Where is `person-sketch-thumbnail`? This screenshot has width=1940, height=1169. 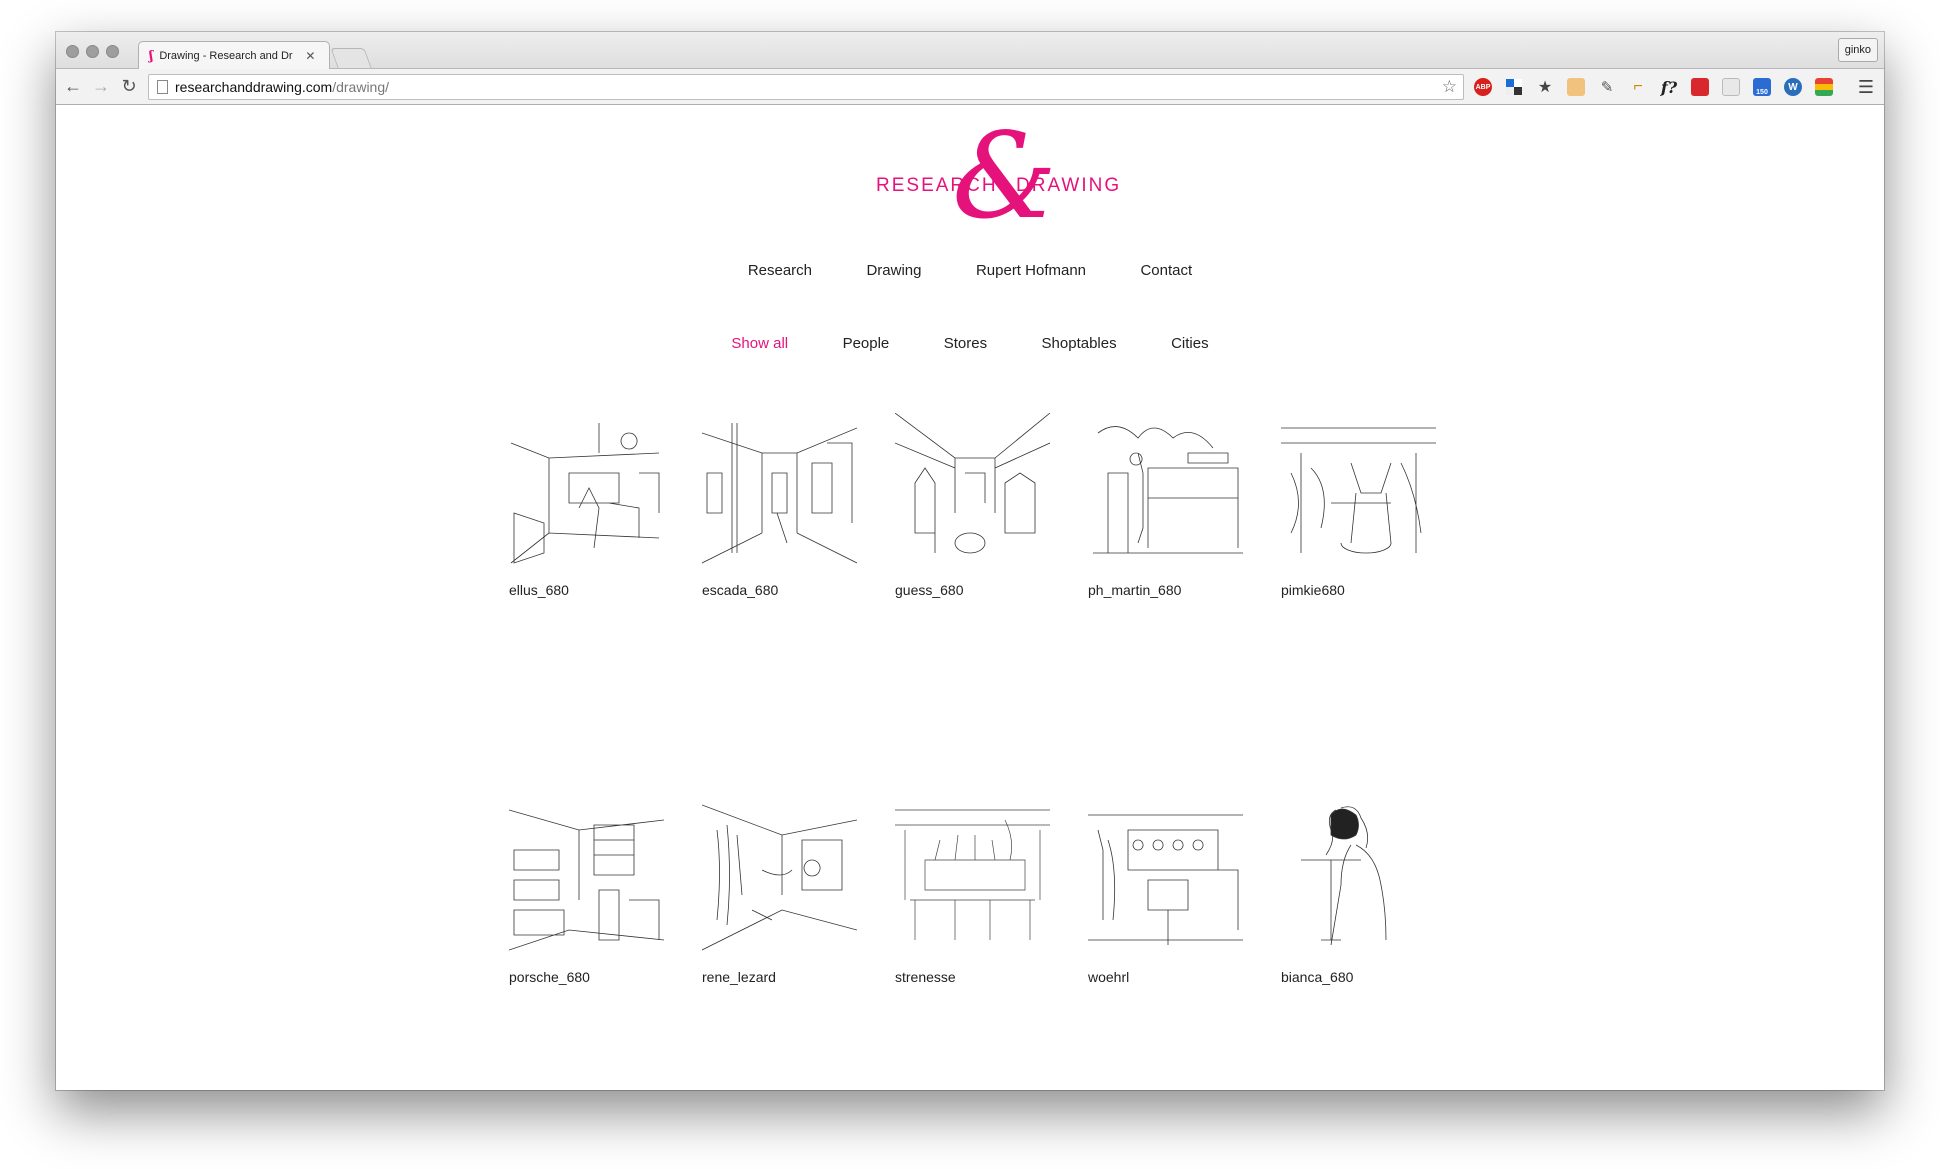
person-sketch-thumbnail is located at coordinates (1358, 877).